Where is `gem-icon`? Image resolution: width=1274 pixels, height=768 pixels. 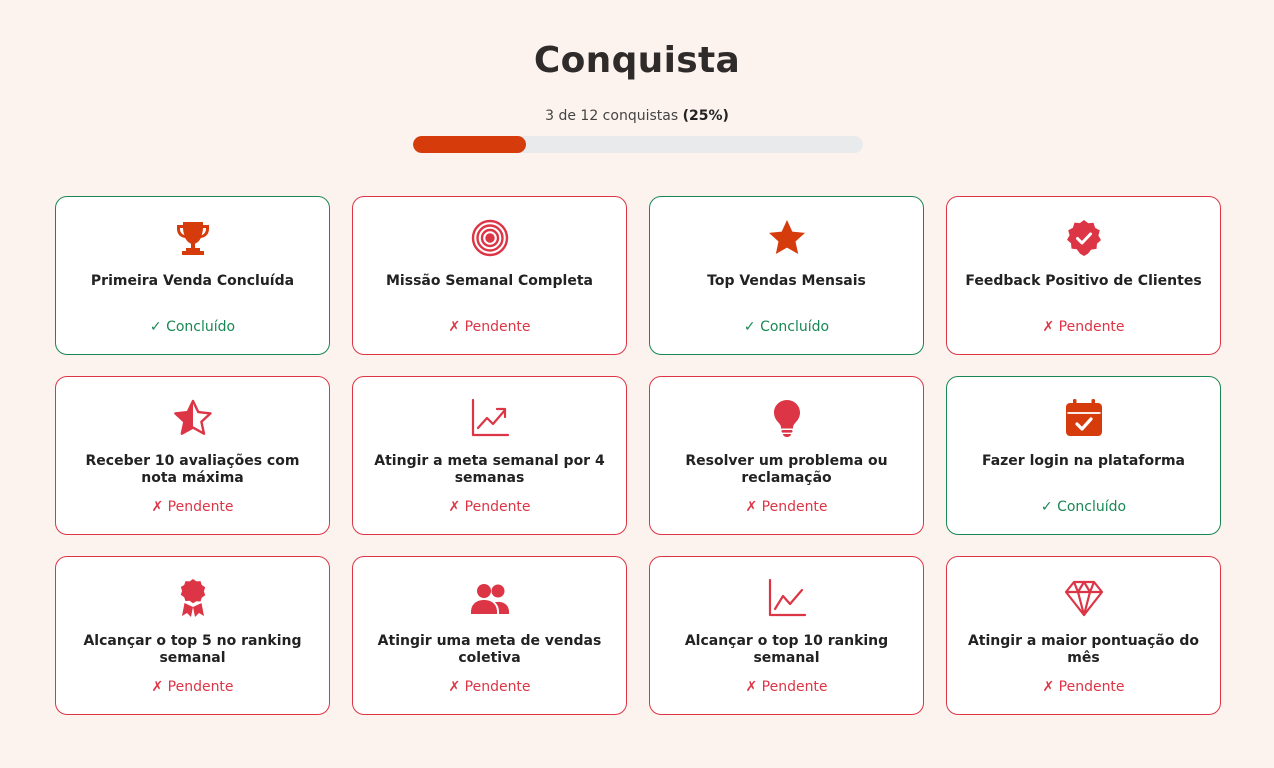
gem-icon is located at coordinates (1083, 598).